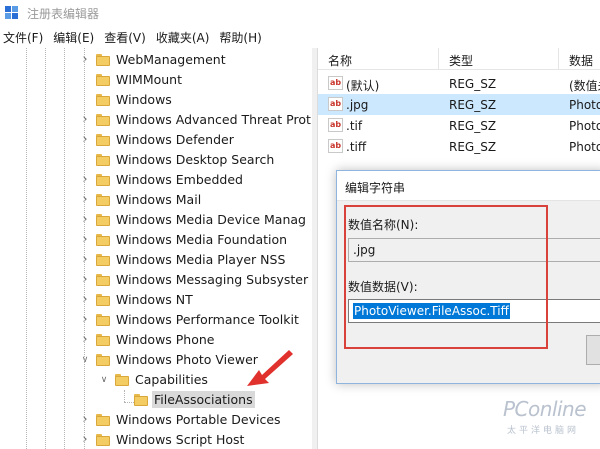 The width and height of the screenshot is (600, 449). I want to click on tree-item-label: WIMMount, so click(149, 79).